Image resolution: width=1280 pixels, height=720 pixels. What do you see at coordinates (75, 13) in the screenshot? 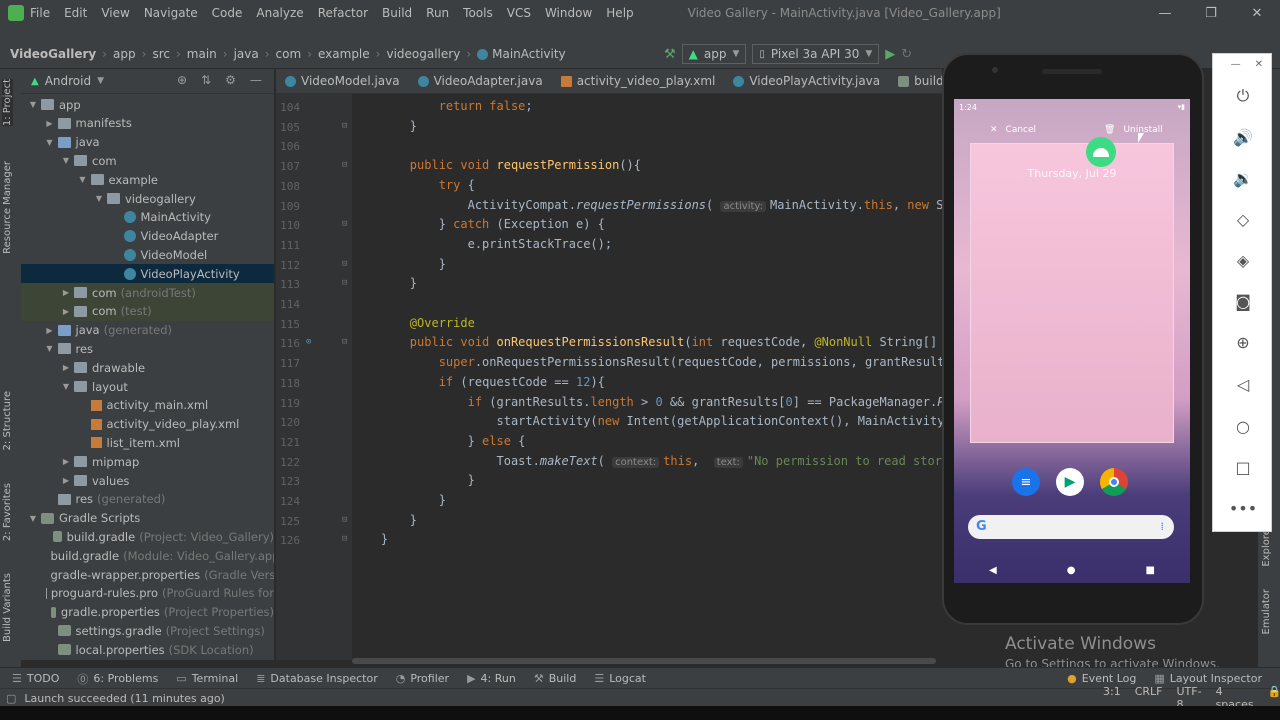
I see `menu-item-edit: Edit` at bounding box center [75, 13].